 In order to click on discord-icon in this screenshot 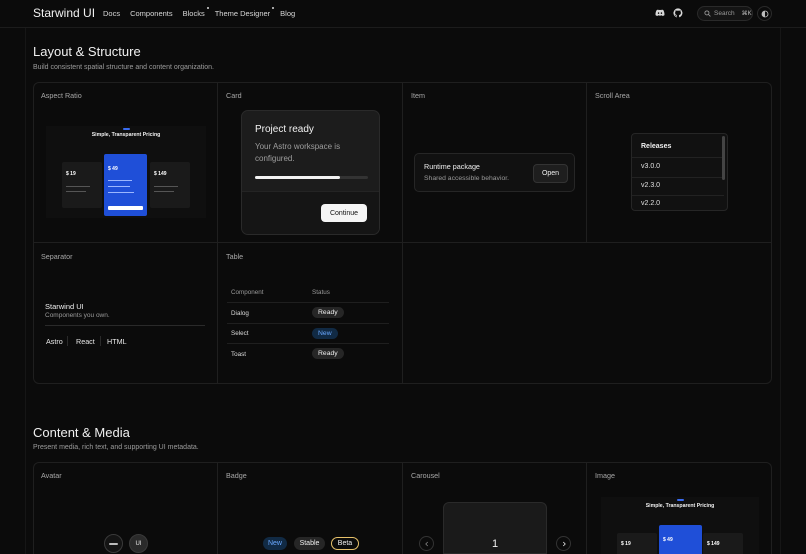, I will do `click(660, 13)`.